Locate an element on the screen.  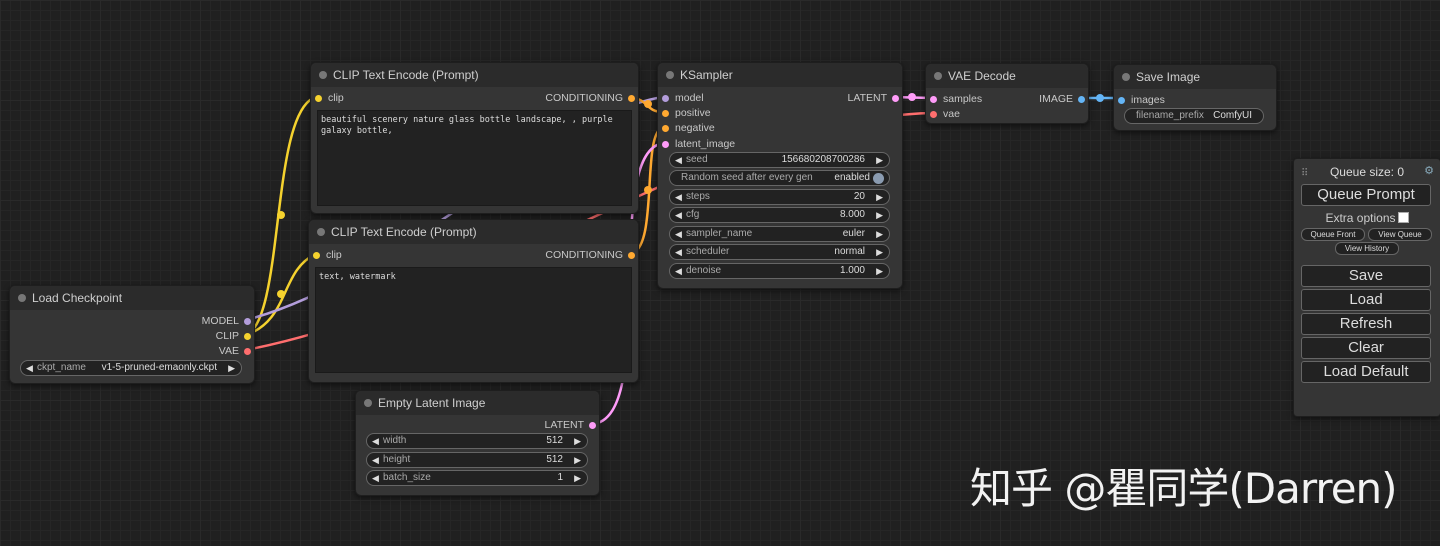
queue-prompt-button: Queue Prompt is located at coordinates (1366, 195).